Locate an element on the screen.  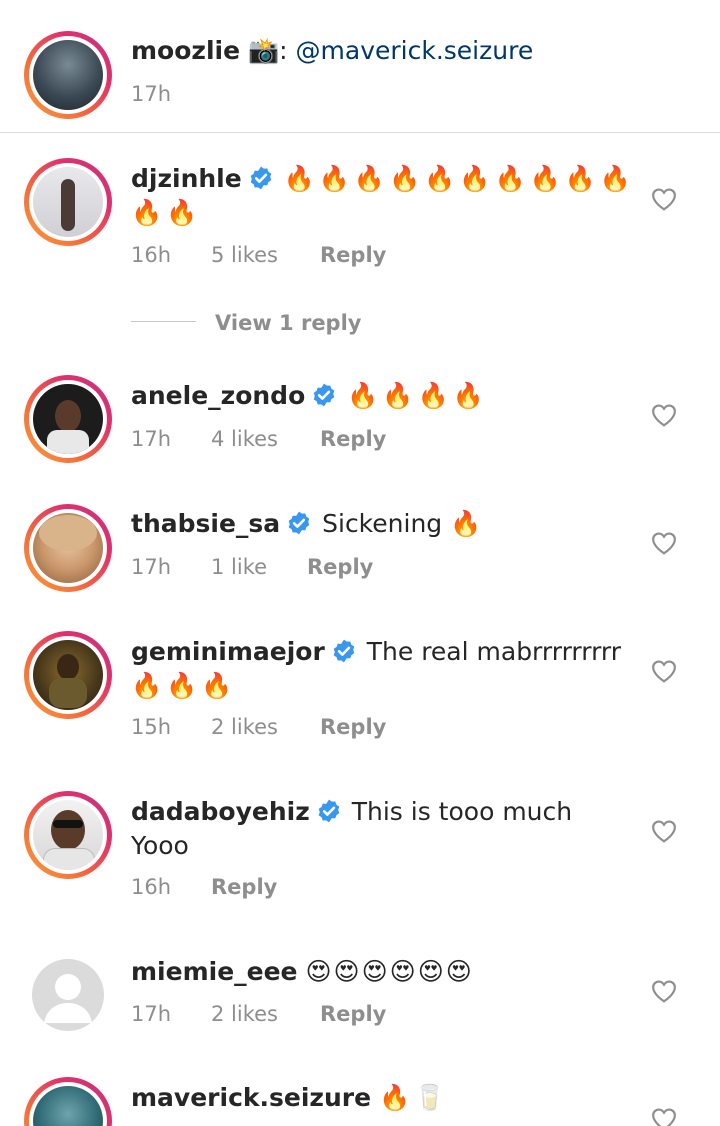
comment-row: maverick.seizure 🔥🥛 is located at coordinates (360, 1094).